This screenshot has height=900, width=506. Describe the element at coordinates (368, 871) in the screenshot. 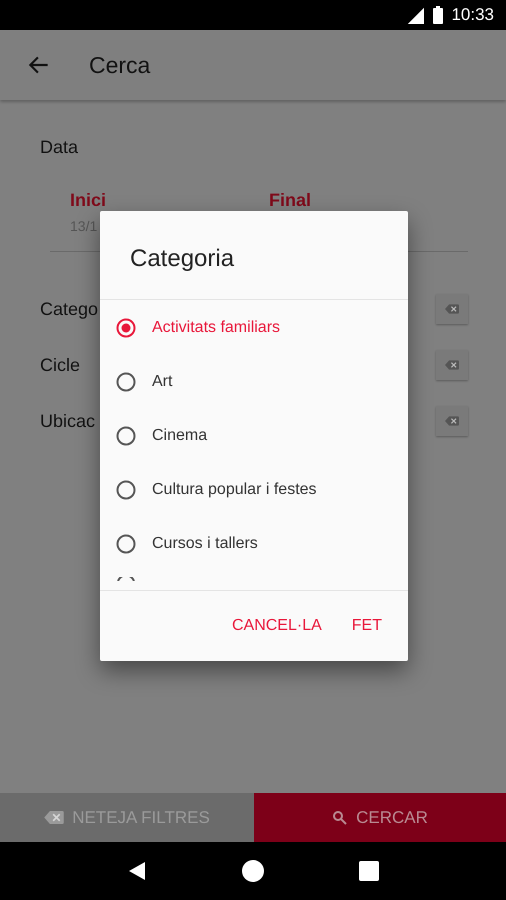

I see `square-icon` at that location.